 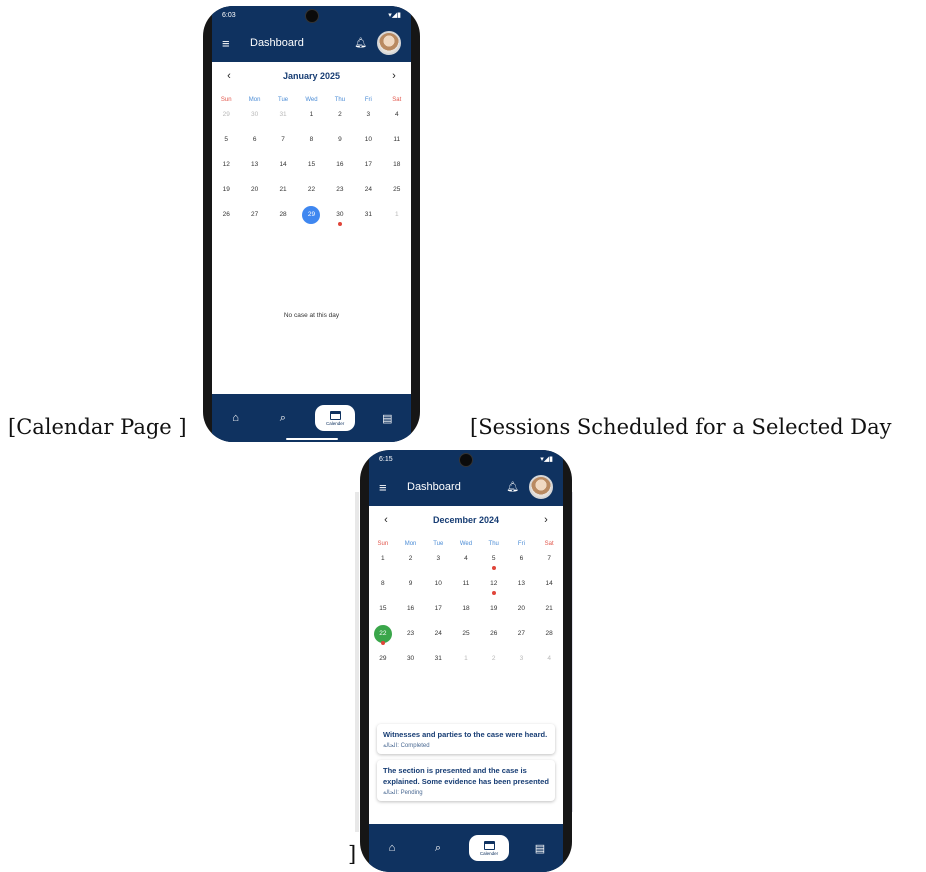 What do you see at coordinates (229, 15) in the screenshot?
I see `status-time: 6:03` at bounding box center [229, 15].